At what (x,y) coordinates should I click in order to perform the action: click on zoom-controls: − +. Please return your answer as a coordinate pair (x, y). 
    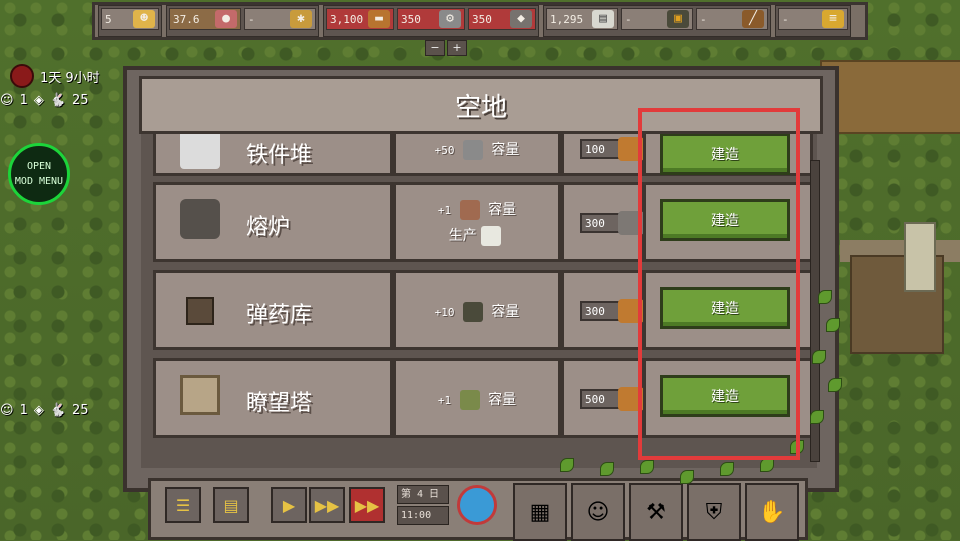
    Looking at the image, I should click on (446, 48).